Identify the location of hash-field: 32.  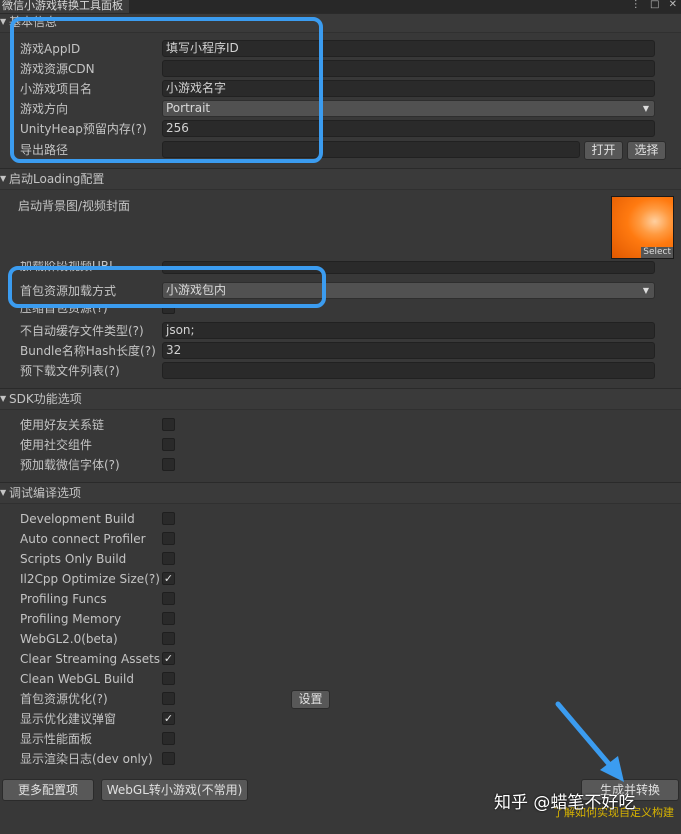
(408, 350).